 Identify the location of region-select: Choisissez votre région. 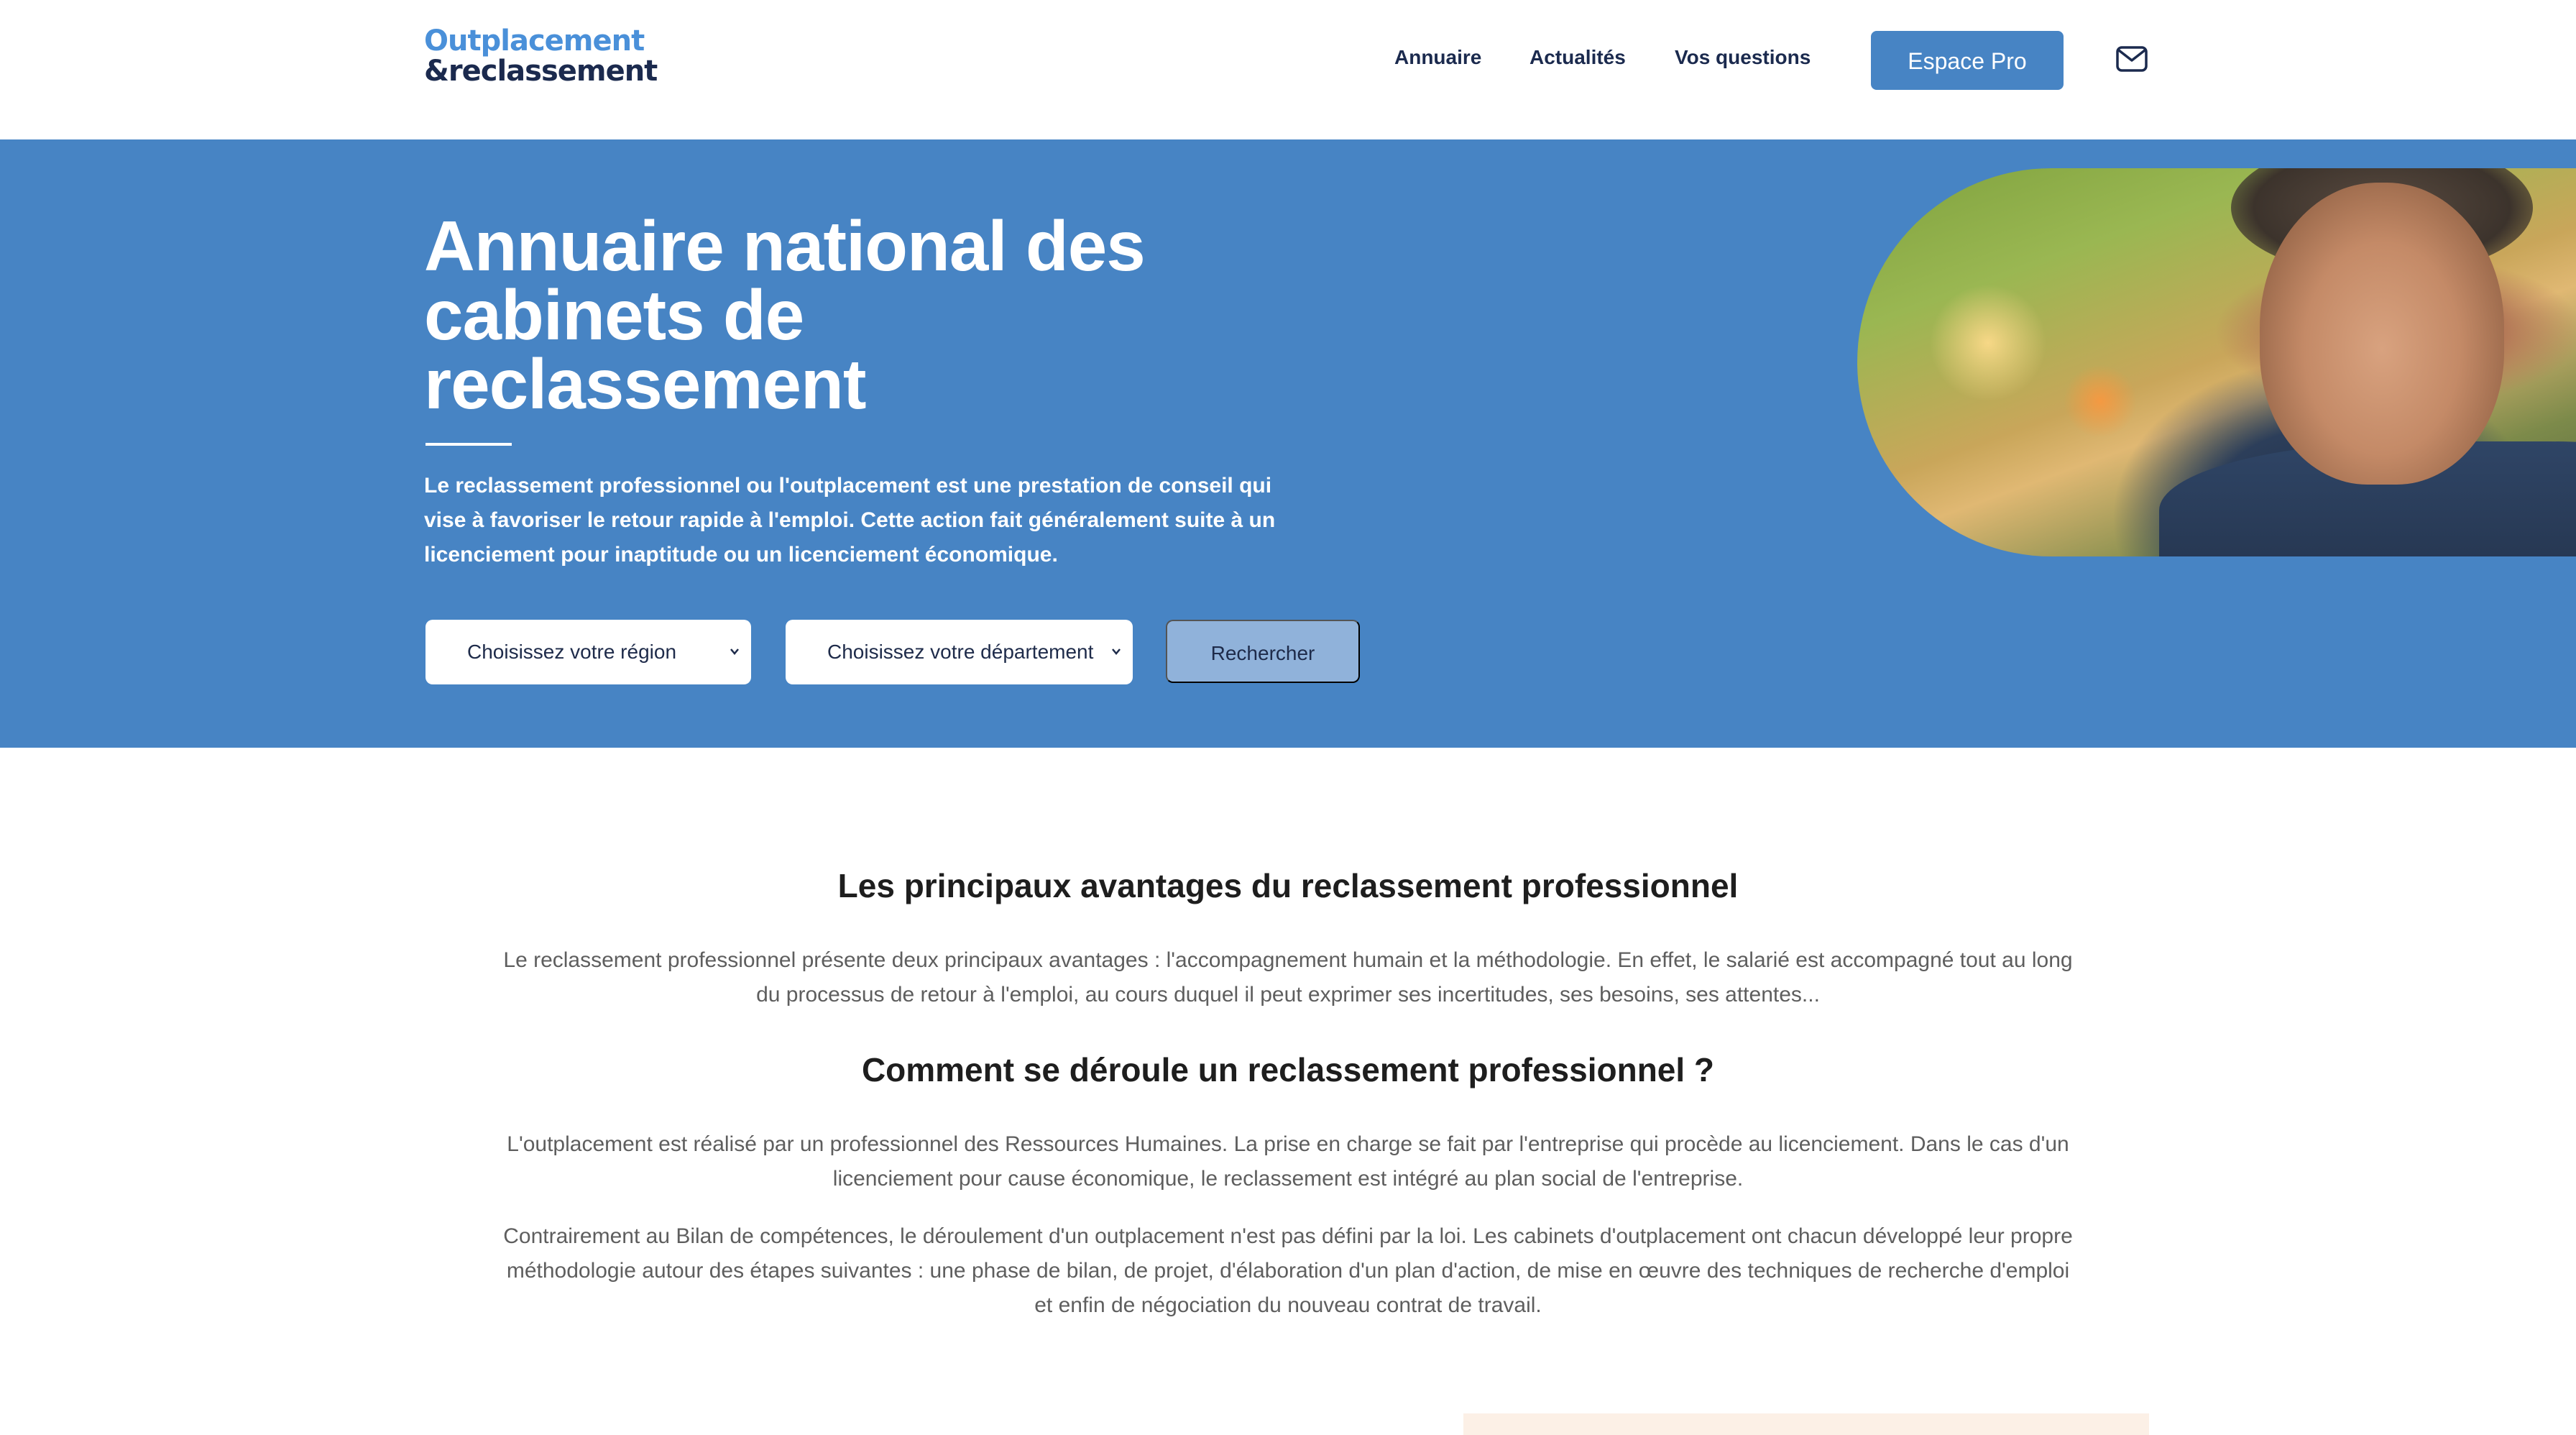
(588, 652).